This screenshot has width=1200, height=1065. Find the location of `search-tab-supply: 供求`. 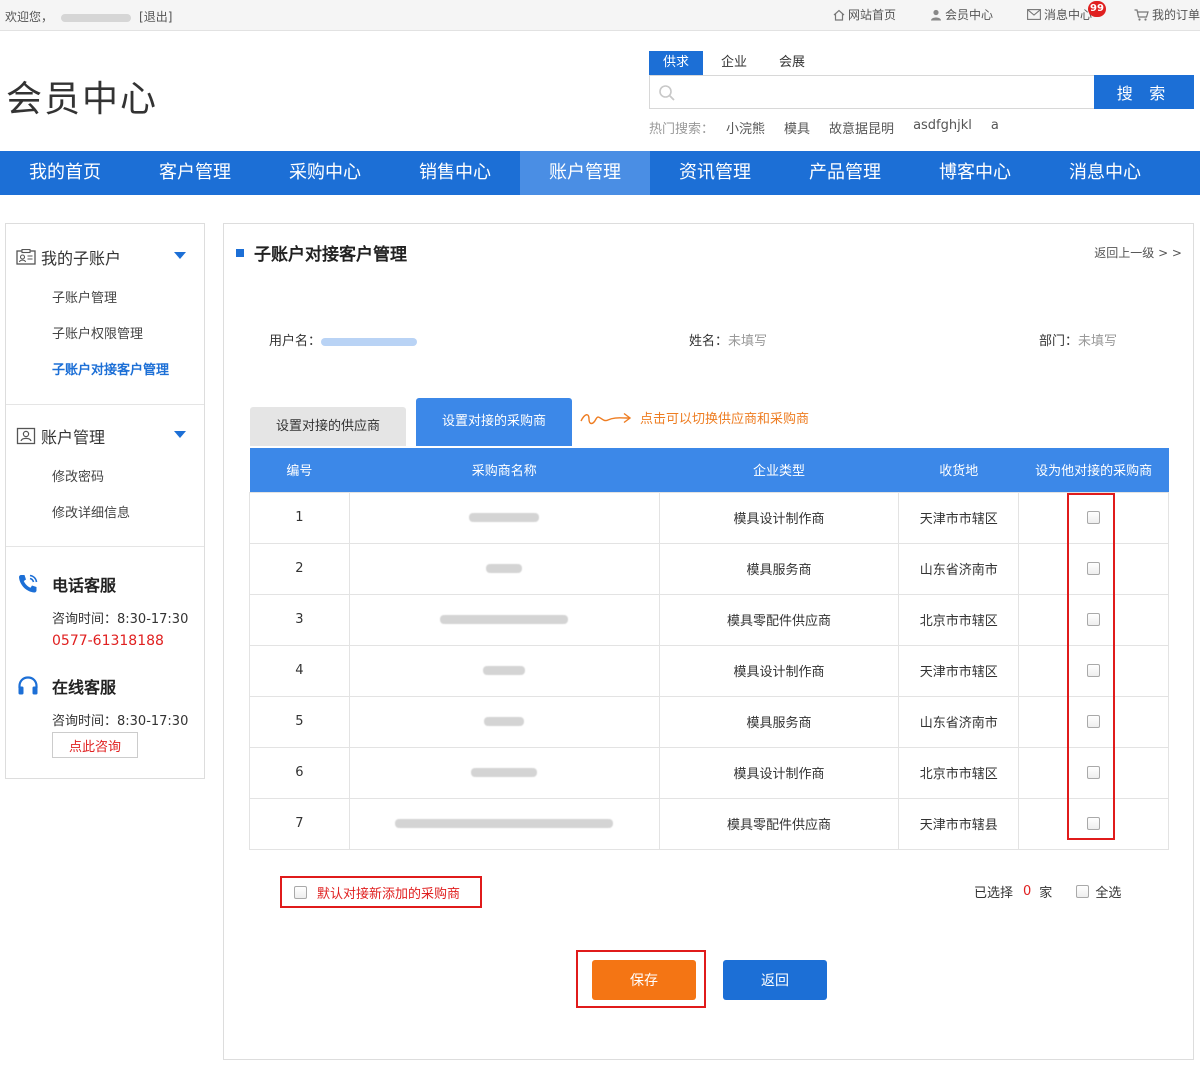

search-tab-supply: 供求 is located at coordinates (676, 63).